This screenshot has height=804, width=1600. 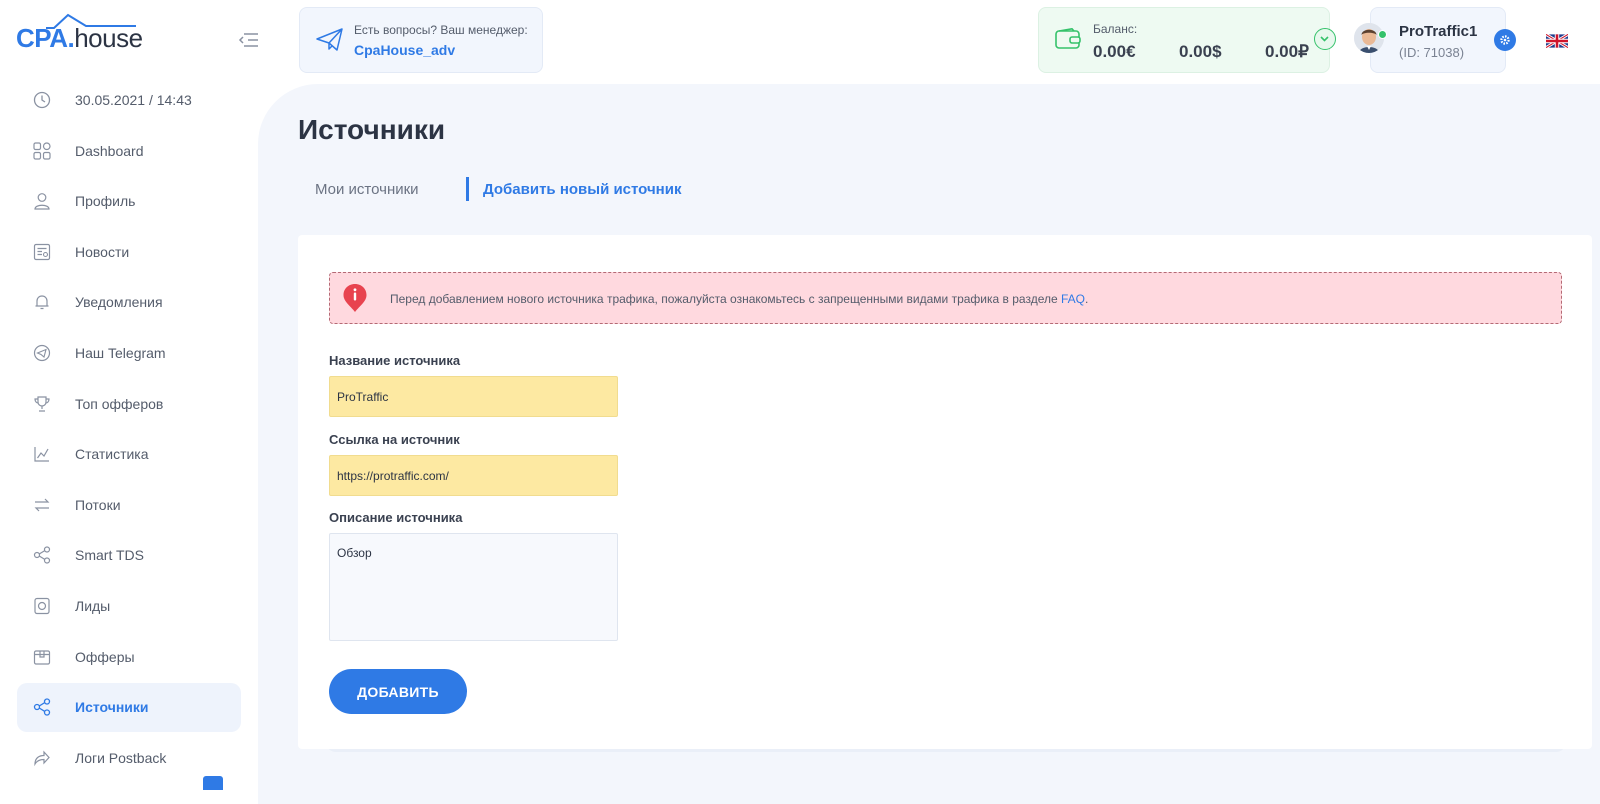 I want to click on user-box: ProTraffic1 (ID: 71038), so click(x=1438, y=40).